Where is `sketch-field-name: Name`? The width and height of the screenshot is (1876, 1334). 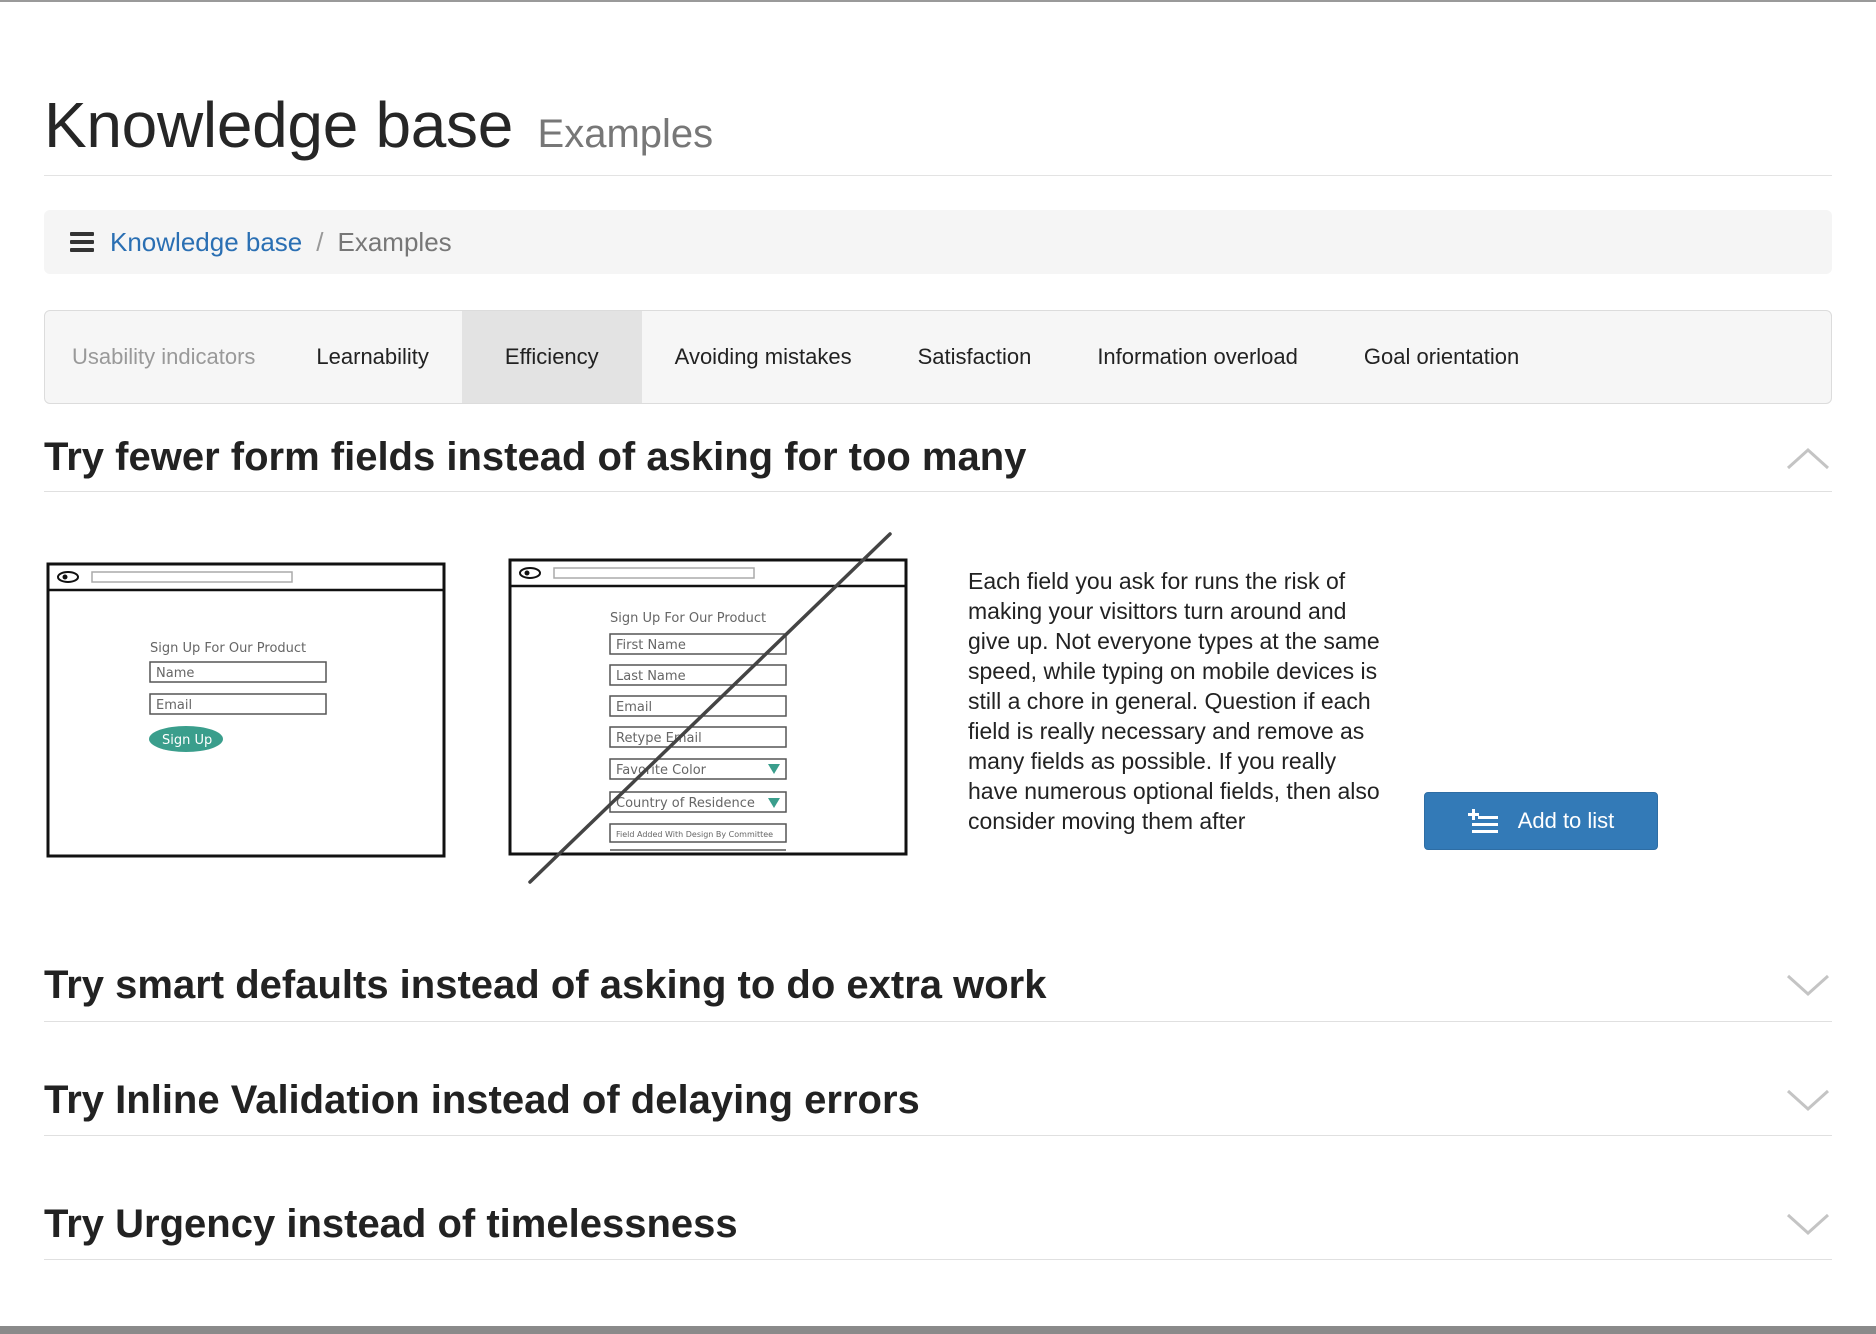
sketch-field-name: Name is located at coordinates (175, 673).